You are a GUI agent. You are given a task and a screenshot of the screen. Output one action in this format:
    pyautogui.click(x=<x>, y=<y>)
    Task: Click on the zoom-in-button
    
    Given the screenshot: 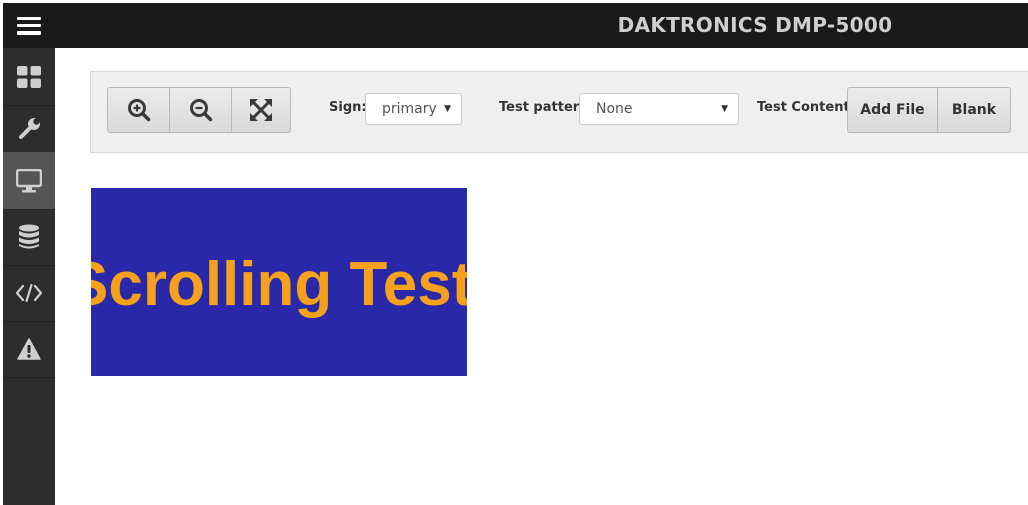 What is the action you would take?
    pyautogui.click(x=139, y=110)
    